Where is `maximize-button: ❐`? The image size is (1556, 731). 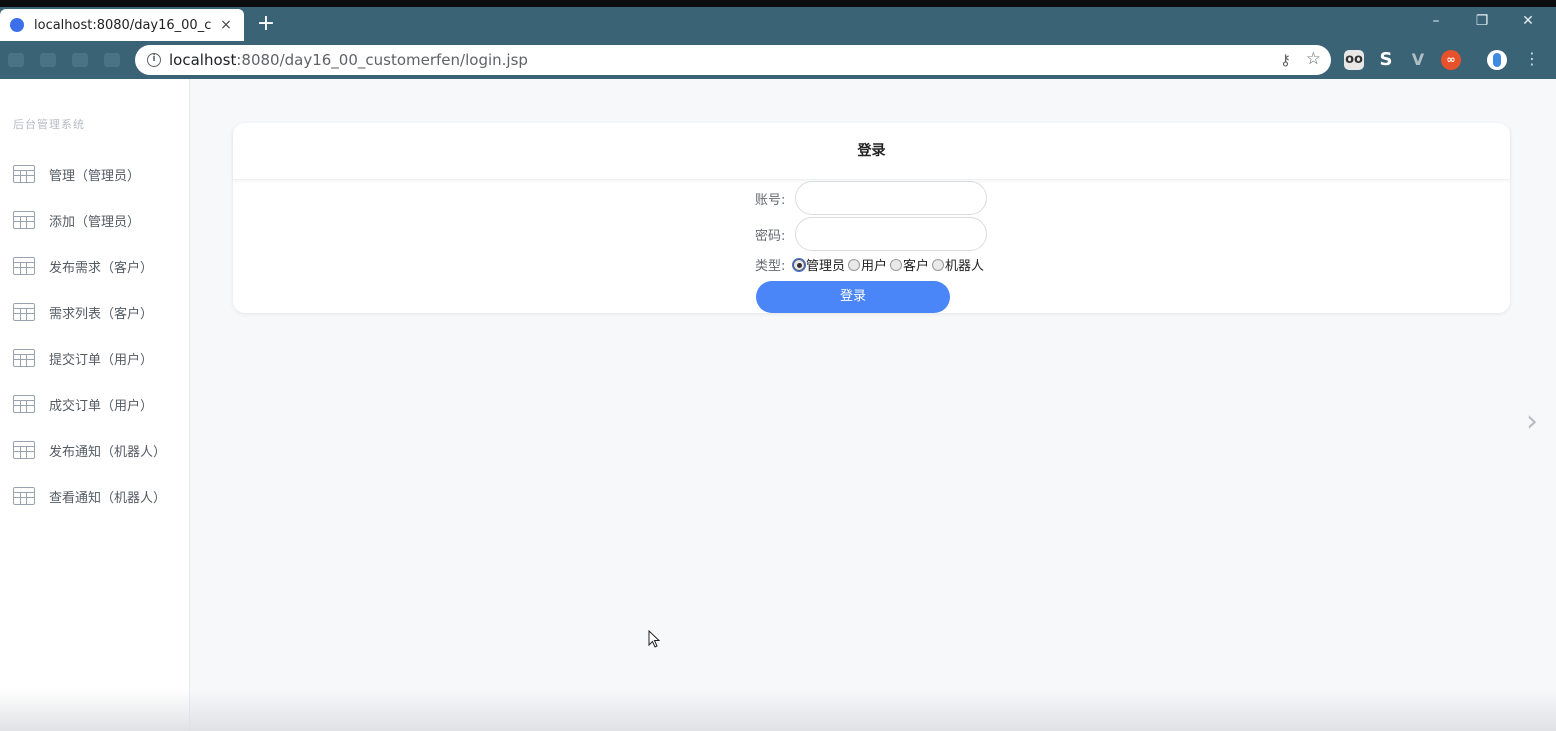 maximize-button: ❐ is located at coordinates (1482, 21).